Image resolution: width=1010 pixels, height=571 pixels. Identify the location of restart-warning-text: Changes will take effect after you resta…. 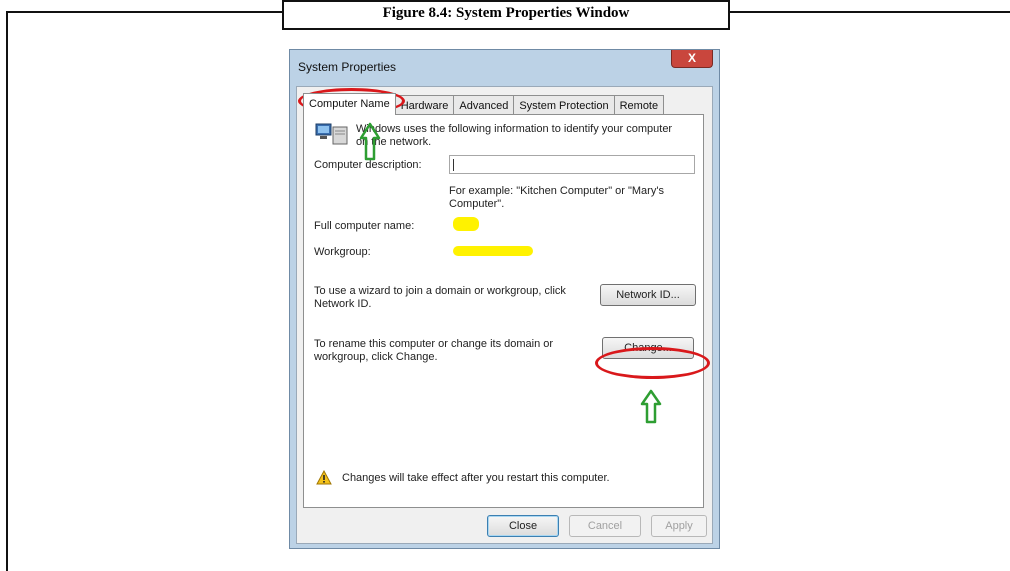
(476, 478).